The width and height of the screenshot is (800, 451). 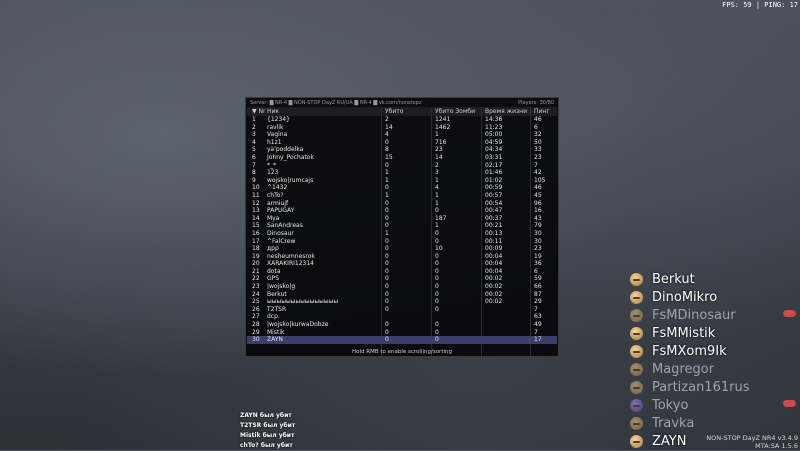 What do you see at coordinates (256, 226) in the screenshot?
I see `row-number: 15` at bounding box center [256, 226].